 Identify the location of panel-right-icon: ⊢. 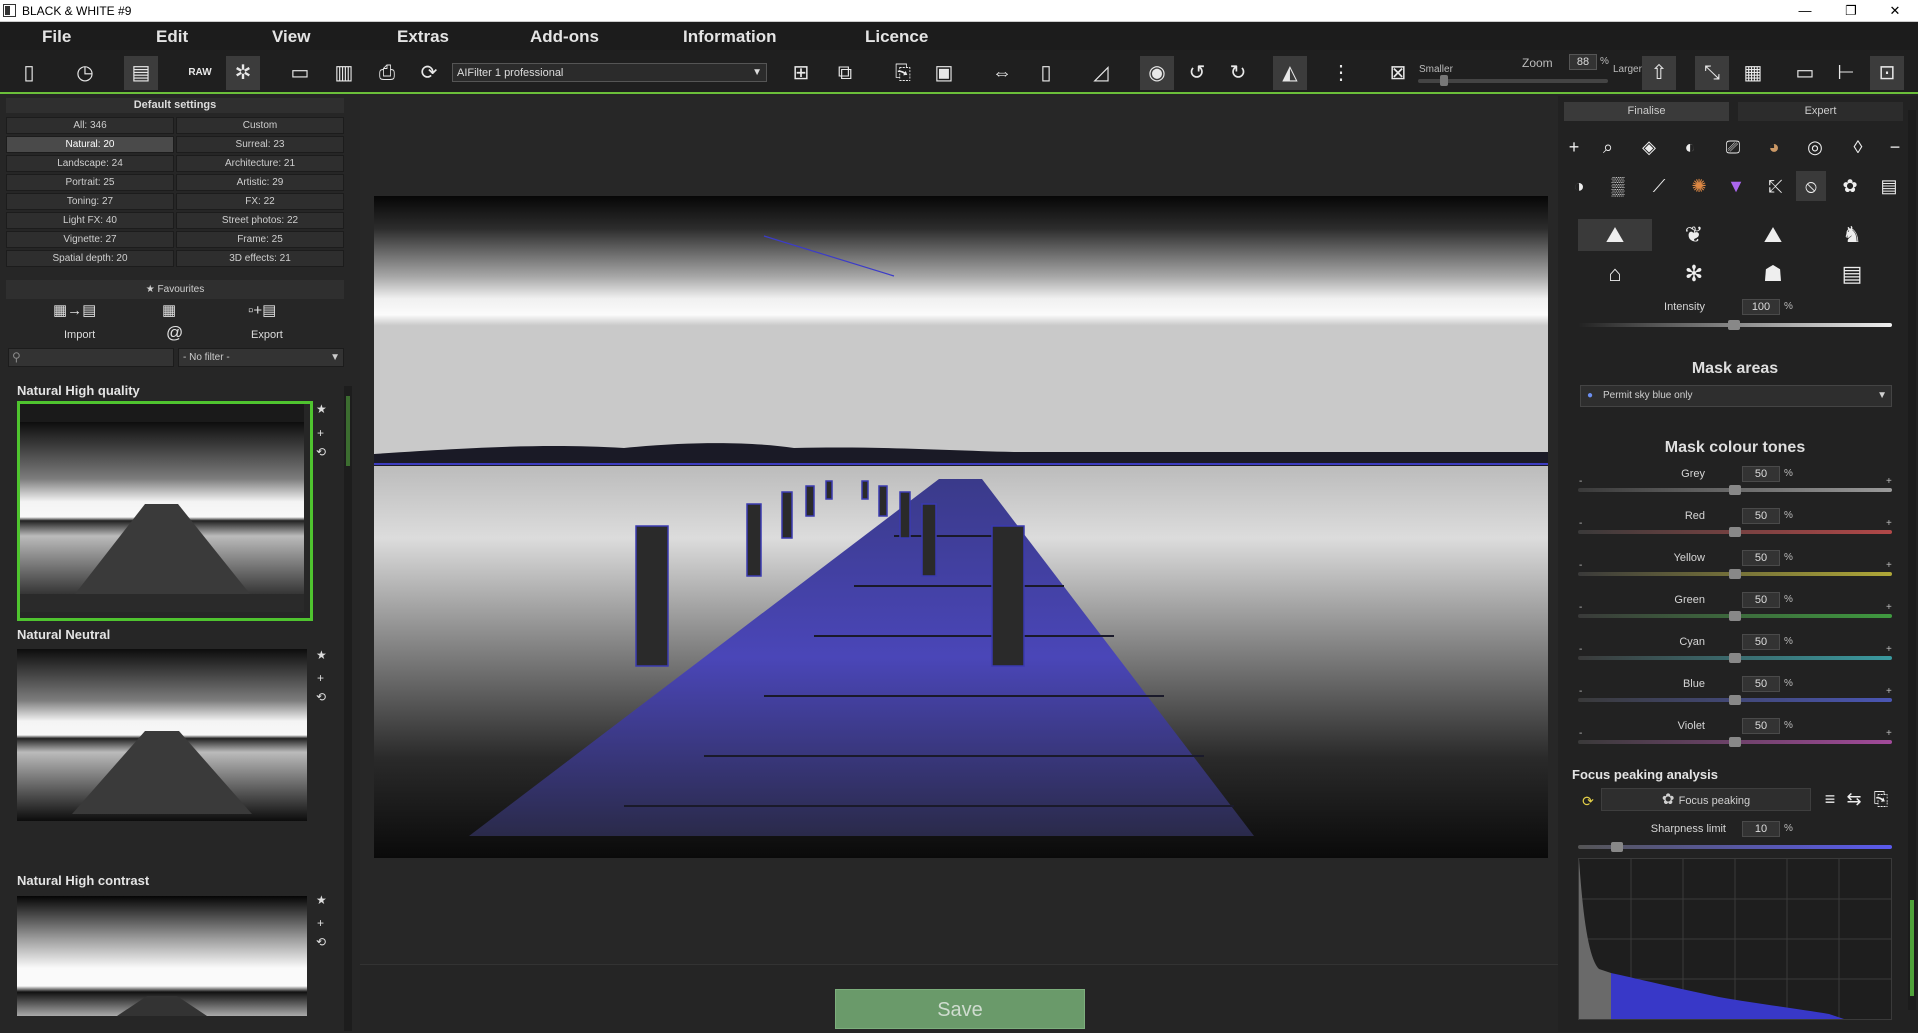
(1846, 73).